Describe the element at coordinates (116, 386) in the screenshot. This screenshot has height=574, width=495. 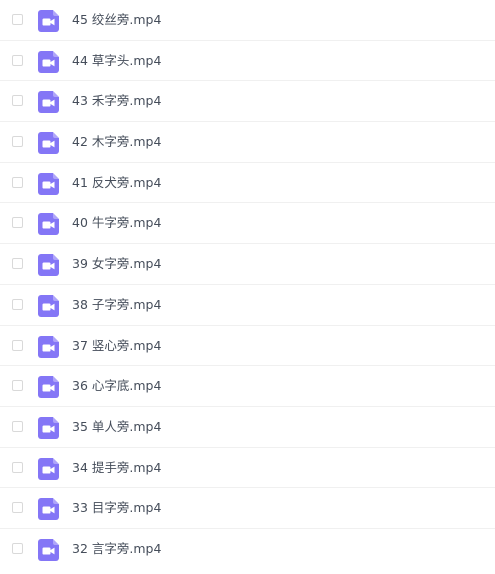
I see `file-name: 36 心字底.mp4` at that location.